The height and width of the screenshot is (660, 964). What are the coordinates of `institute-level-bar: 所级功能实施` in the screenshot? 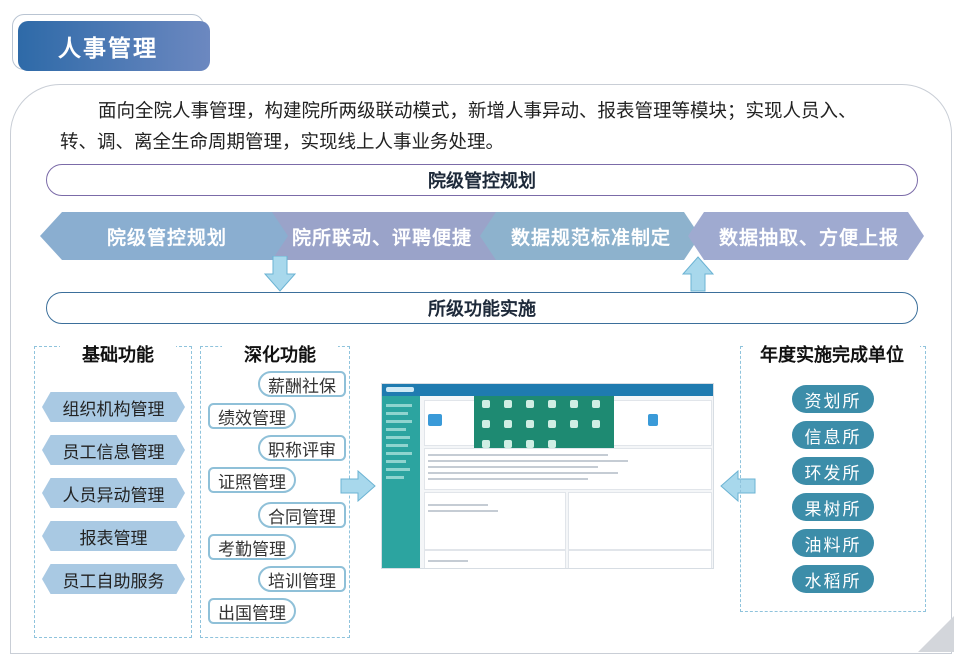 It's located at (482, 308).